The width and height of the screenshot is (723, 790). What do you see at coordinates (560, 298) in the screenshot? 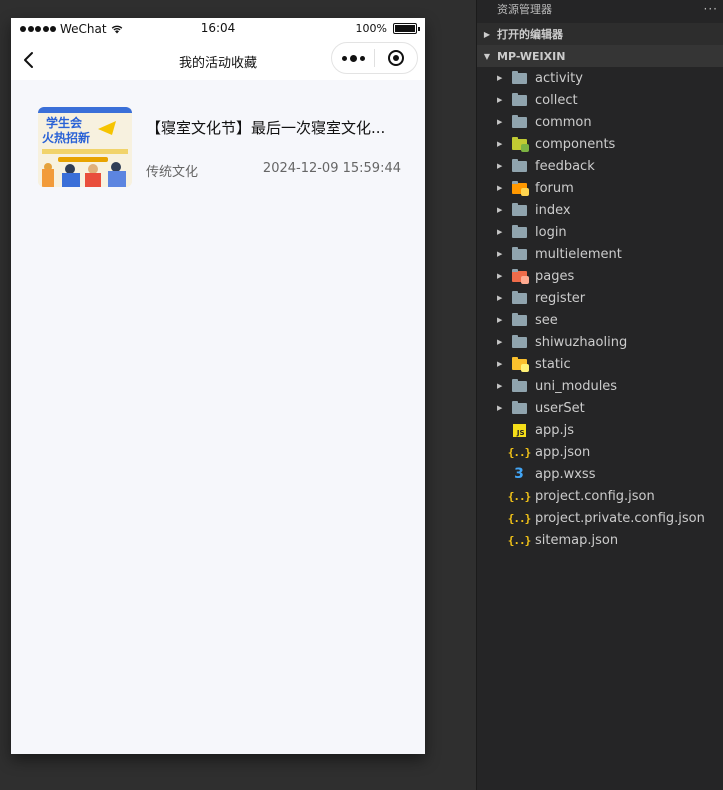
I see `folder-label: register` at bounding box center [560, 298].